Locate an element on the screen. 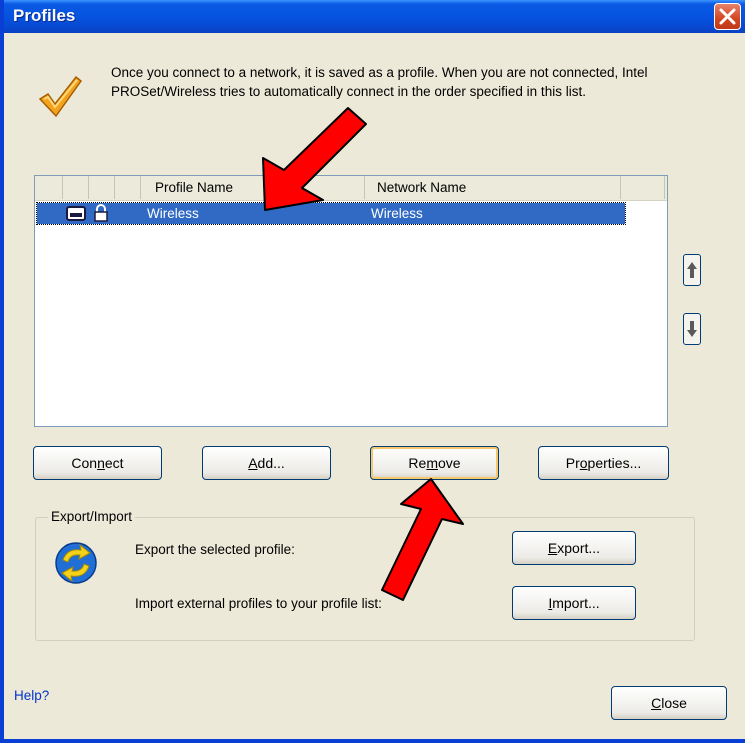 The width and height of the screenshot is (745, 743). annotation-arrow-profile is located at coordinates (314, 159).